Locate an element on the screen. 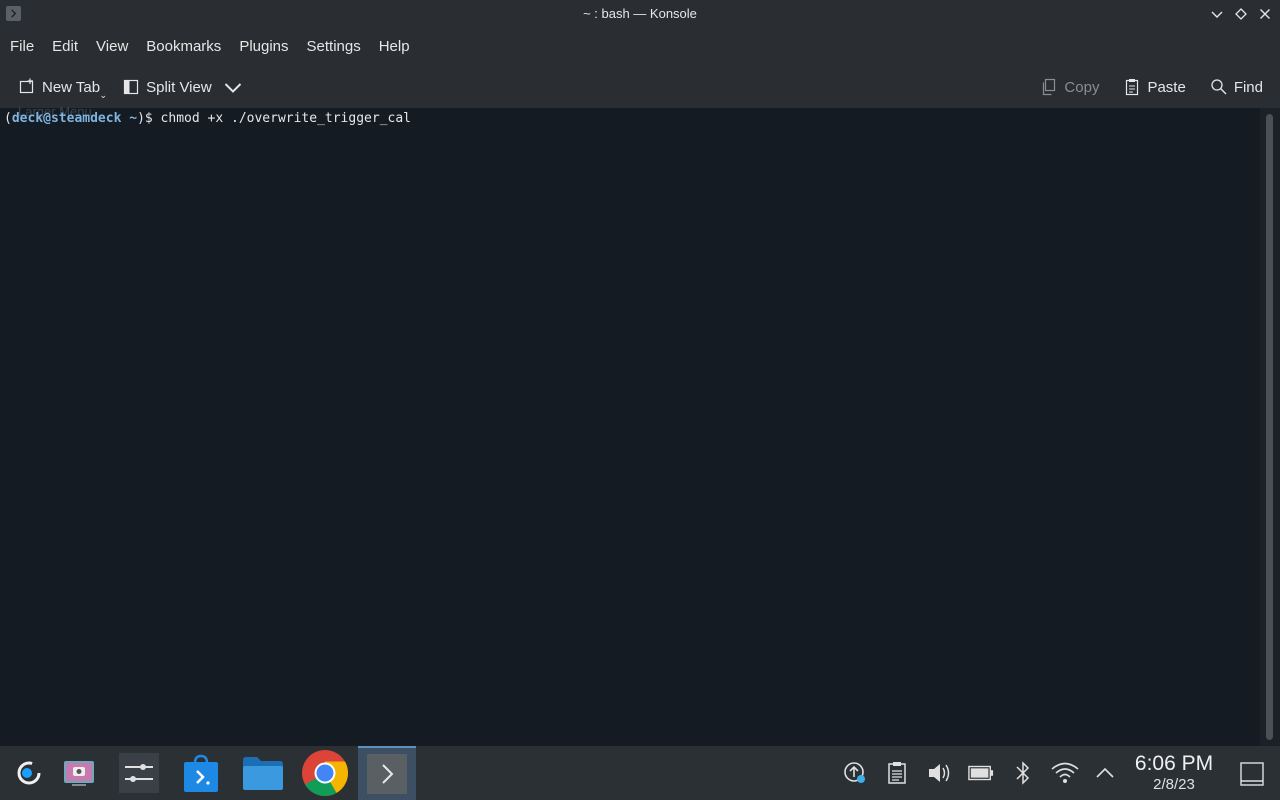 This screenshot has height=800, width=1280. system-settings-app is located at coordinates (139, 773).